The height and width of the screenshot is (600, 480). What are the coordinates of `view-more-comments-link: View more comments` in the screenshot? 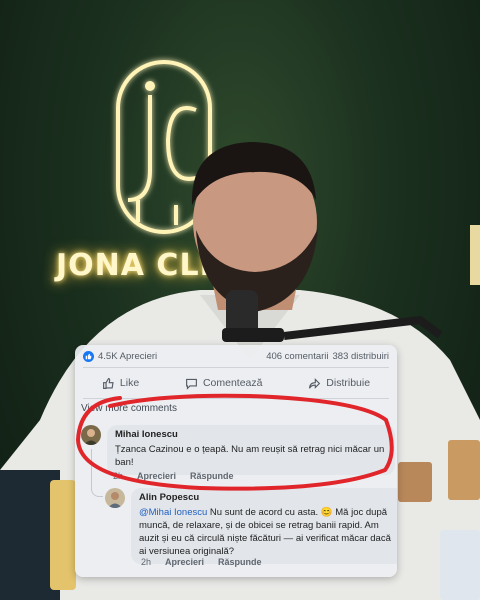 It's located at (236, 407).